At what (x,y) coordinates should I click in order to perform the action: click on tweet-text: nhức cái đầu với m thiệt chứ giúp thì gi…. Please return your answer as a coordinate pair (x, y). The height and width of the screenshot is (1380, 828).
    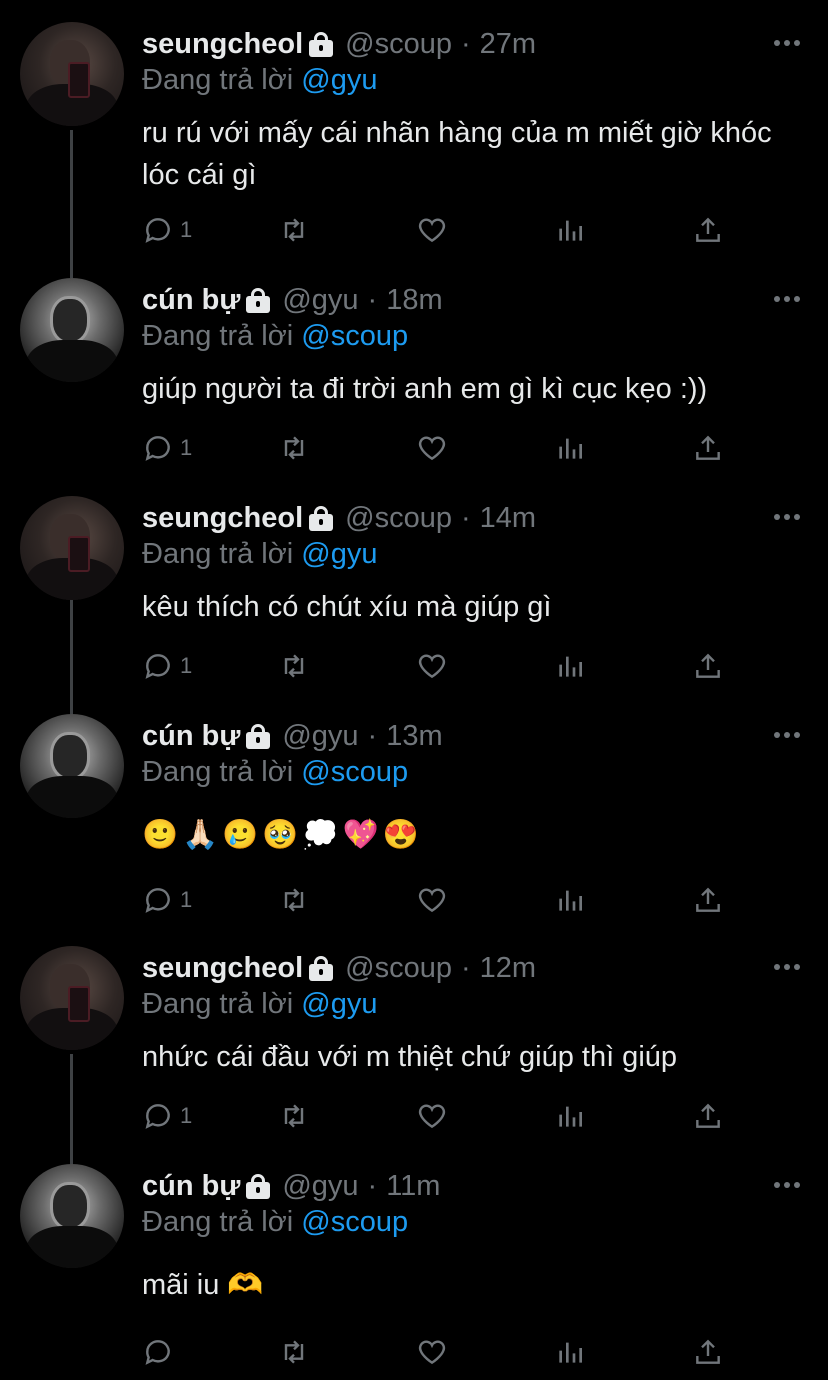
    Looking at the image, I should click on (410, 1057).